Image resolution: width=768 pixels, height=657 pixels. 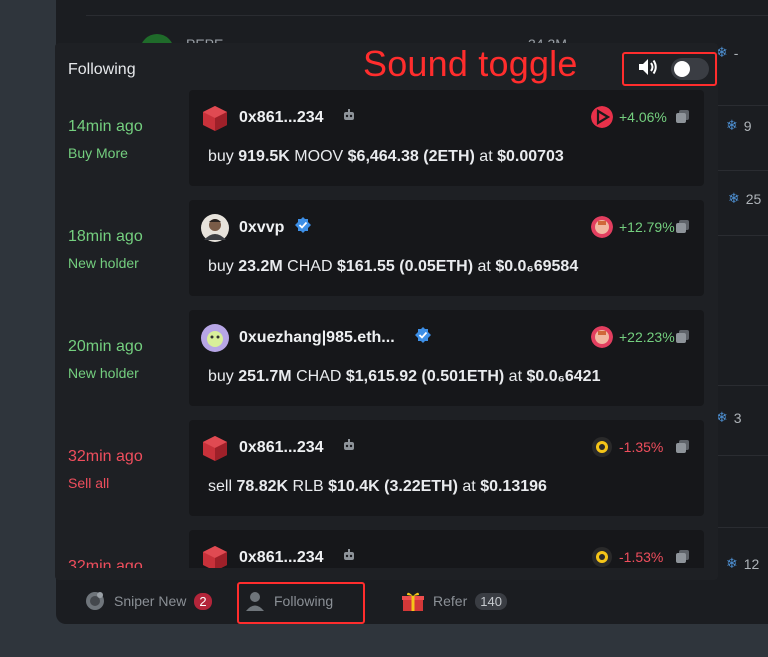 I want to click on nav-refer: Refer 140, so click(x=454, y=601).